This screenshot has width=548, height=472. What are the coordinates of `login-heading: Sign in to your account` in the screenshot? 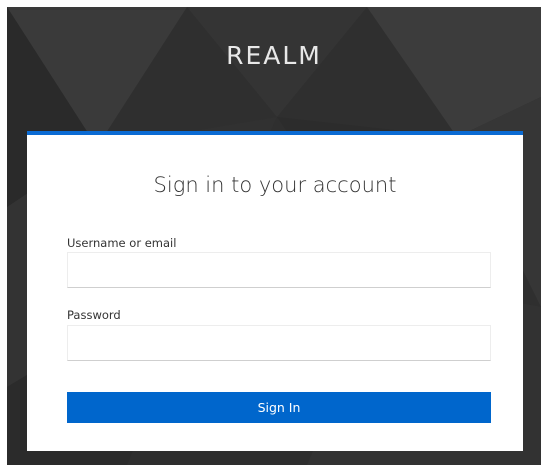 It's located at (275, 185).